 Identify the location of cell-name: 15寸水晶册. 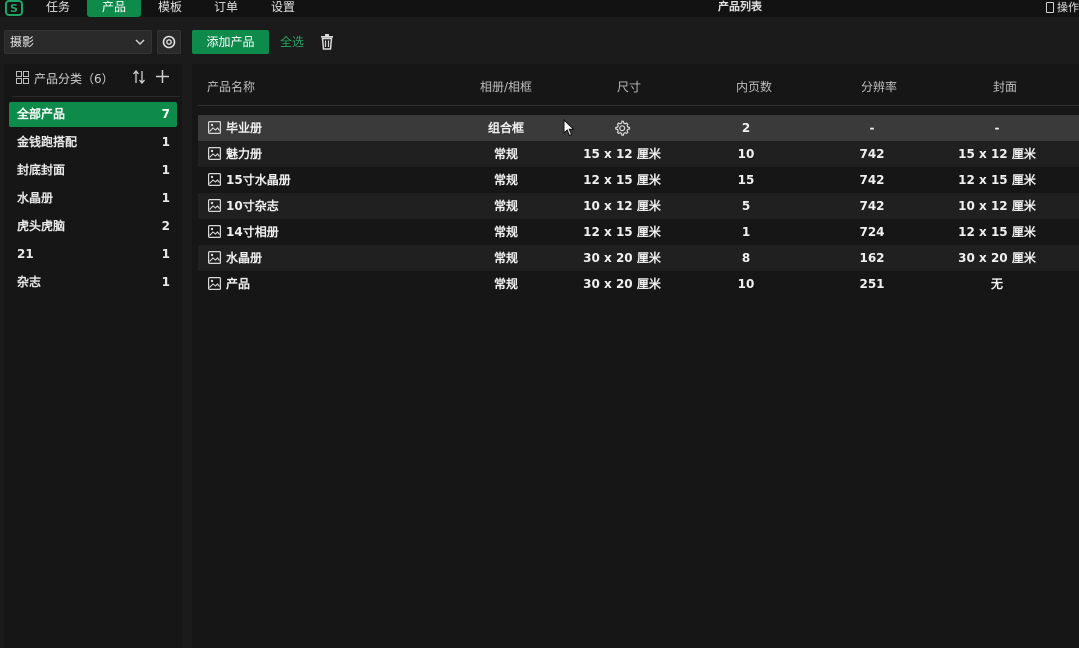
(258, 180).